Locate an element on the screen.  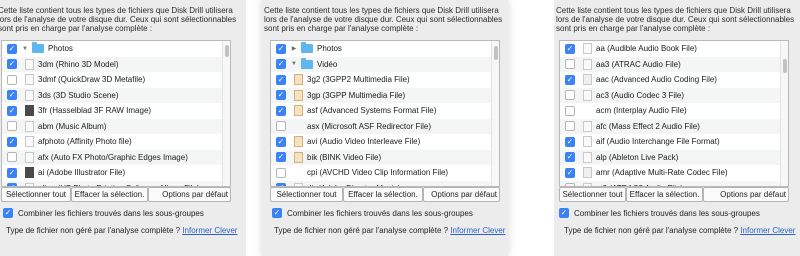
file-type-row: ✓ aa (Audible Audio Book File) is located at coordinates (674, 49).